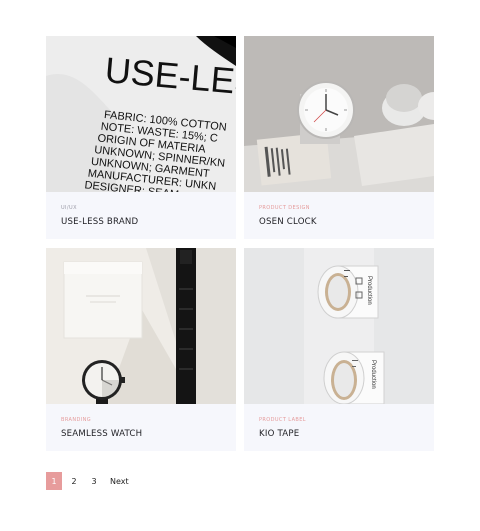  Describe the element at coordinates (119, 481) in the screenshot. I see `next-page-link: Next` at that location.